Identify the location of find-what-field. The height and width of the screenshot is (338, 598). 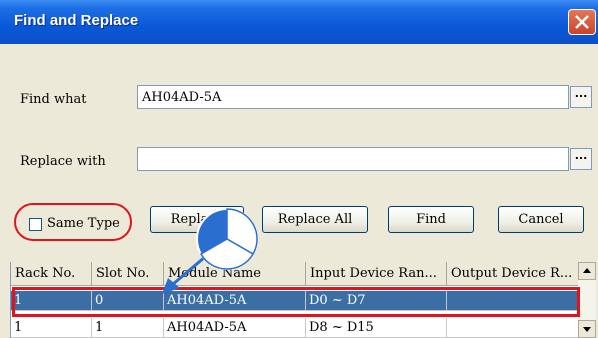
(353, 97).